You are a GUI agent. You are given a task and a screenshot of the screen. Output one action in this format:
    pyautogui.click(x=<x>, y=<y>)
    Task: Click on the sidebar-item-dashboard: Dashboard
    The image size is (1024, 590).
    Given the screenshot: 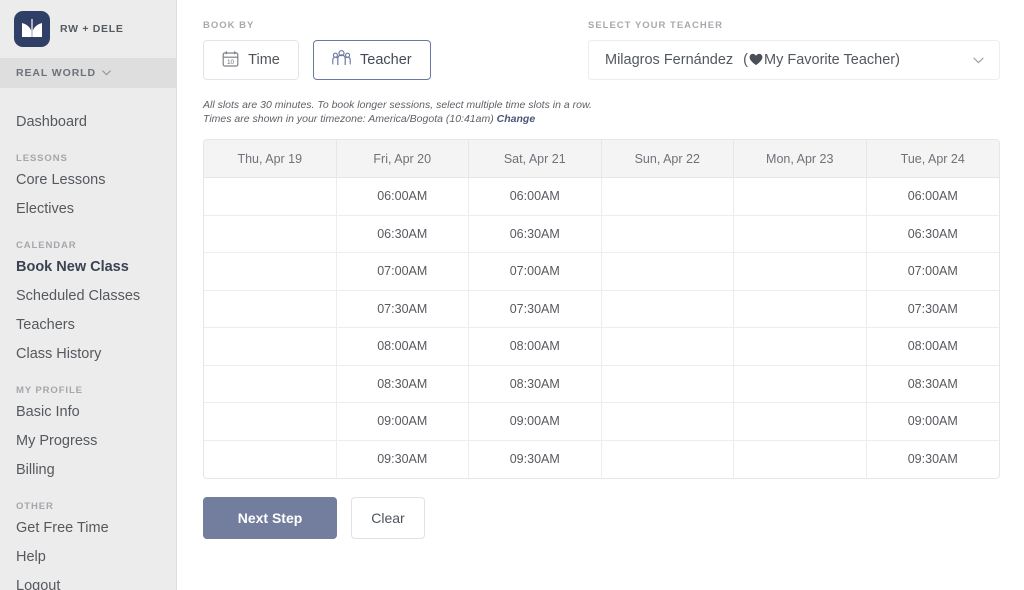 What is the action you would take?
    pyautogui.click(x=88, y=122)
    